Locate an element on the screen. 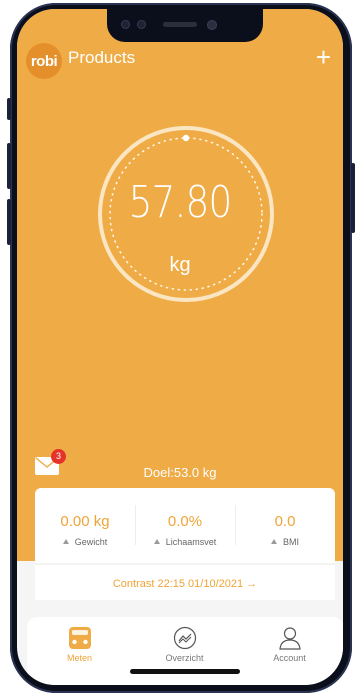 This screenshot has height=697, width=357. stats-card: 0.00 kg Gewicht 0.0% Lichaamsvet 0.0 BMI is located at coordinates (185, 525).